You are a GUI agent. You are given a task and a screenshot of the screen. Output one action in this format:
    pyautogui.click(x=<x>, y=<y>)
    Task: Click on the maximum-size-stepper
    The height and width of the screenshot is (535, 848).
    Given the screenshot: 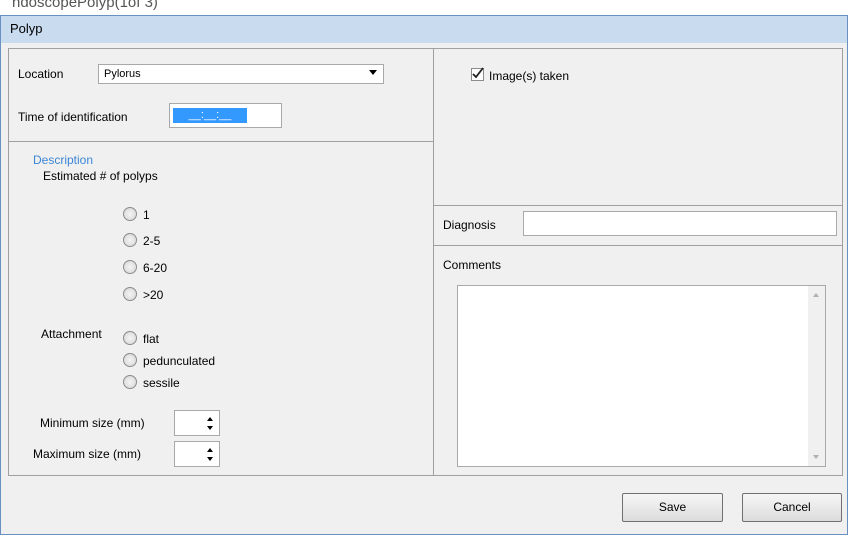 What is the action you would take?
    pyautogui.click(x=197, y=454)
    